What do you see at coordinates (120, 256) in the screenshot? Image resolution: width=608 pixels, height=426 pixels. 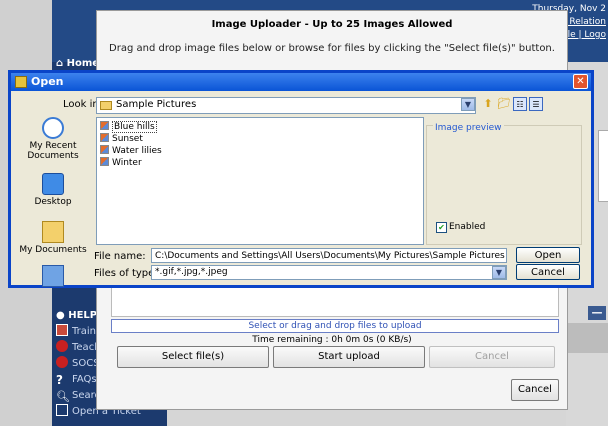 I see `file-name-label: File name:` at bounding box center [120, 256].